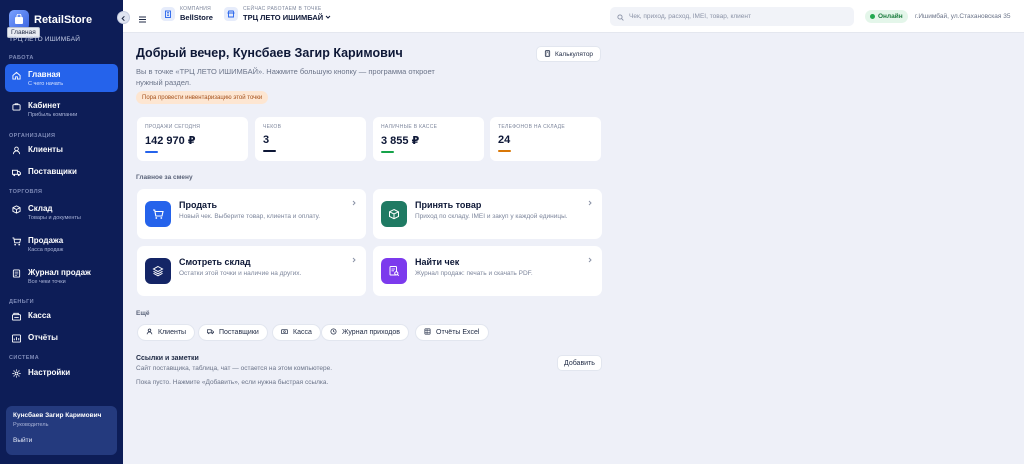 The image size is (1024, 464). What do you see at coordinates (39, 315) in the screenshot?
I see `sidebar-item-label: Касса` at bounding box center [39, 315].